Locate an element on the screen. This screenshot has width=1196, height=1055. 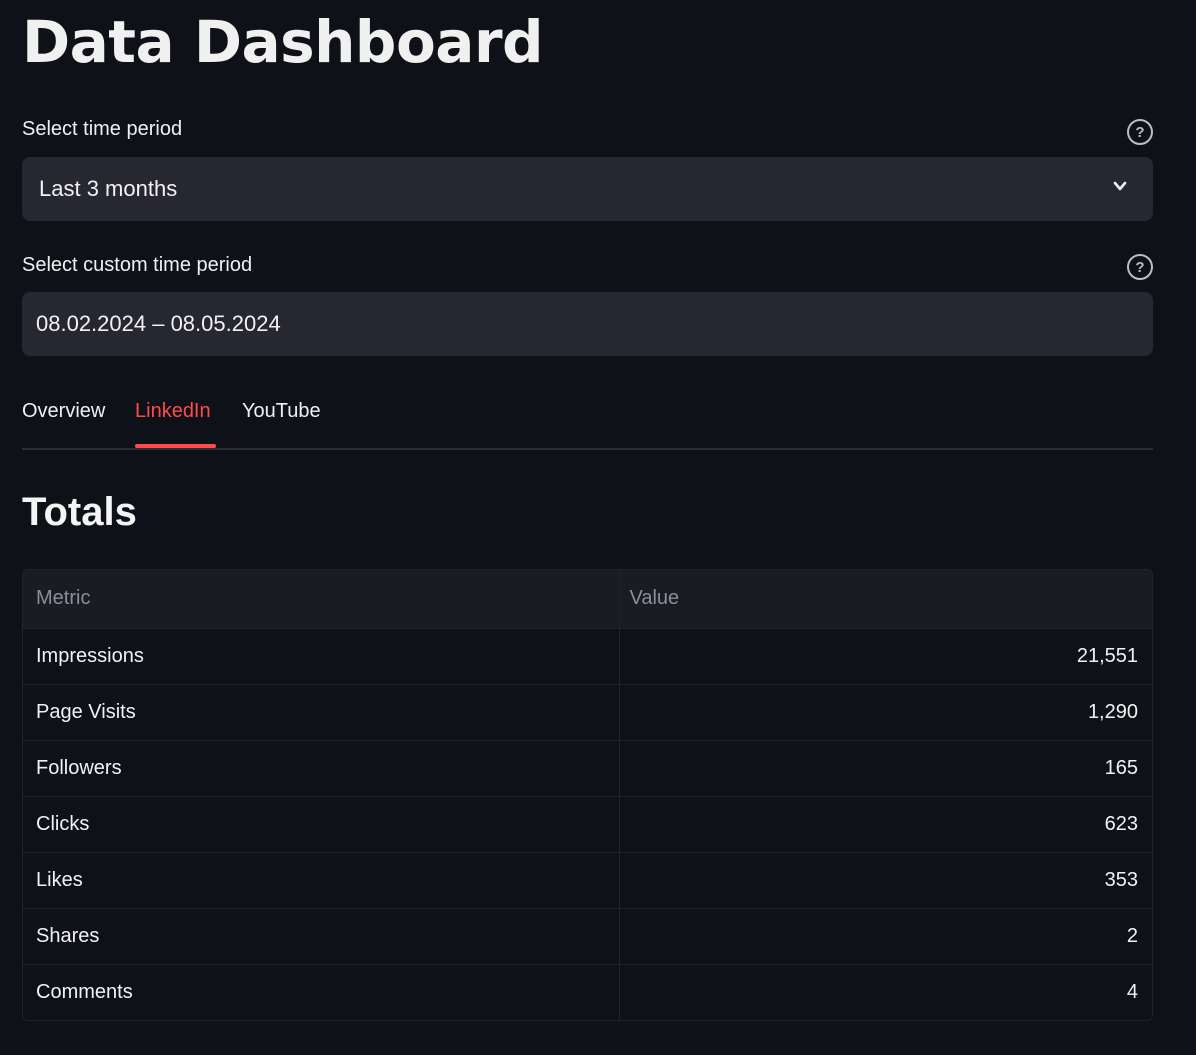
value-cell: 1,290 is located at coordinates (885, 712).